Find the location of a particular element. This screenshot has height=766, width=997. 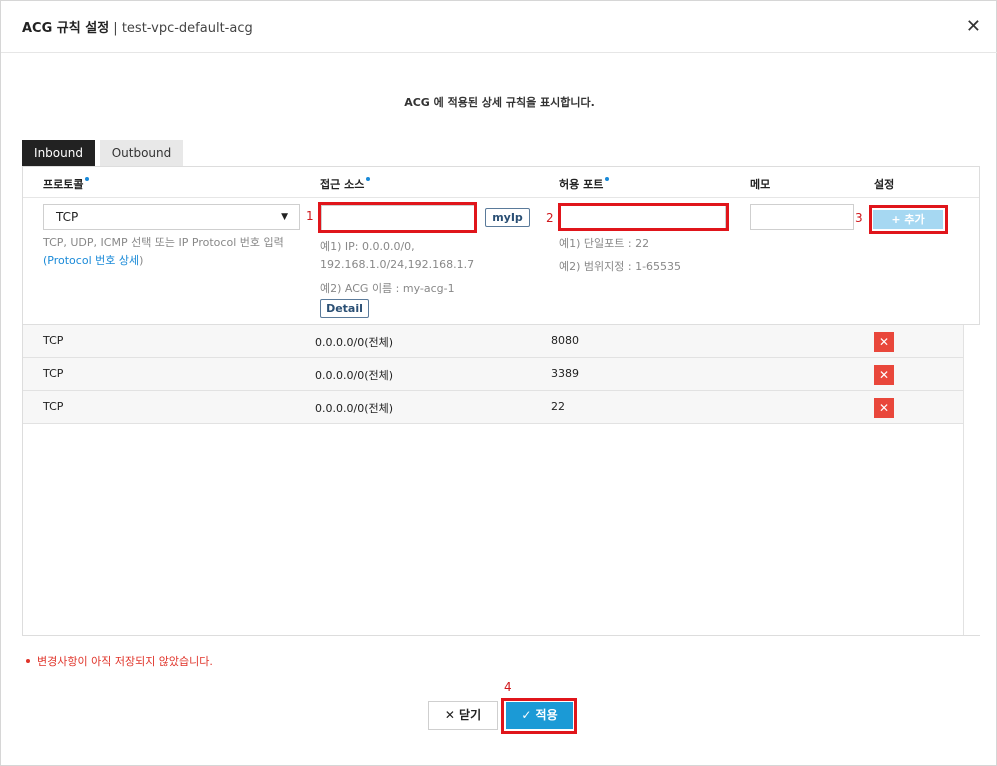

rule-port: 3389 is located at coordinates (565, 373).